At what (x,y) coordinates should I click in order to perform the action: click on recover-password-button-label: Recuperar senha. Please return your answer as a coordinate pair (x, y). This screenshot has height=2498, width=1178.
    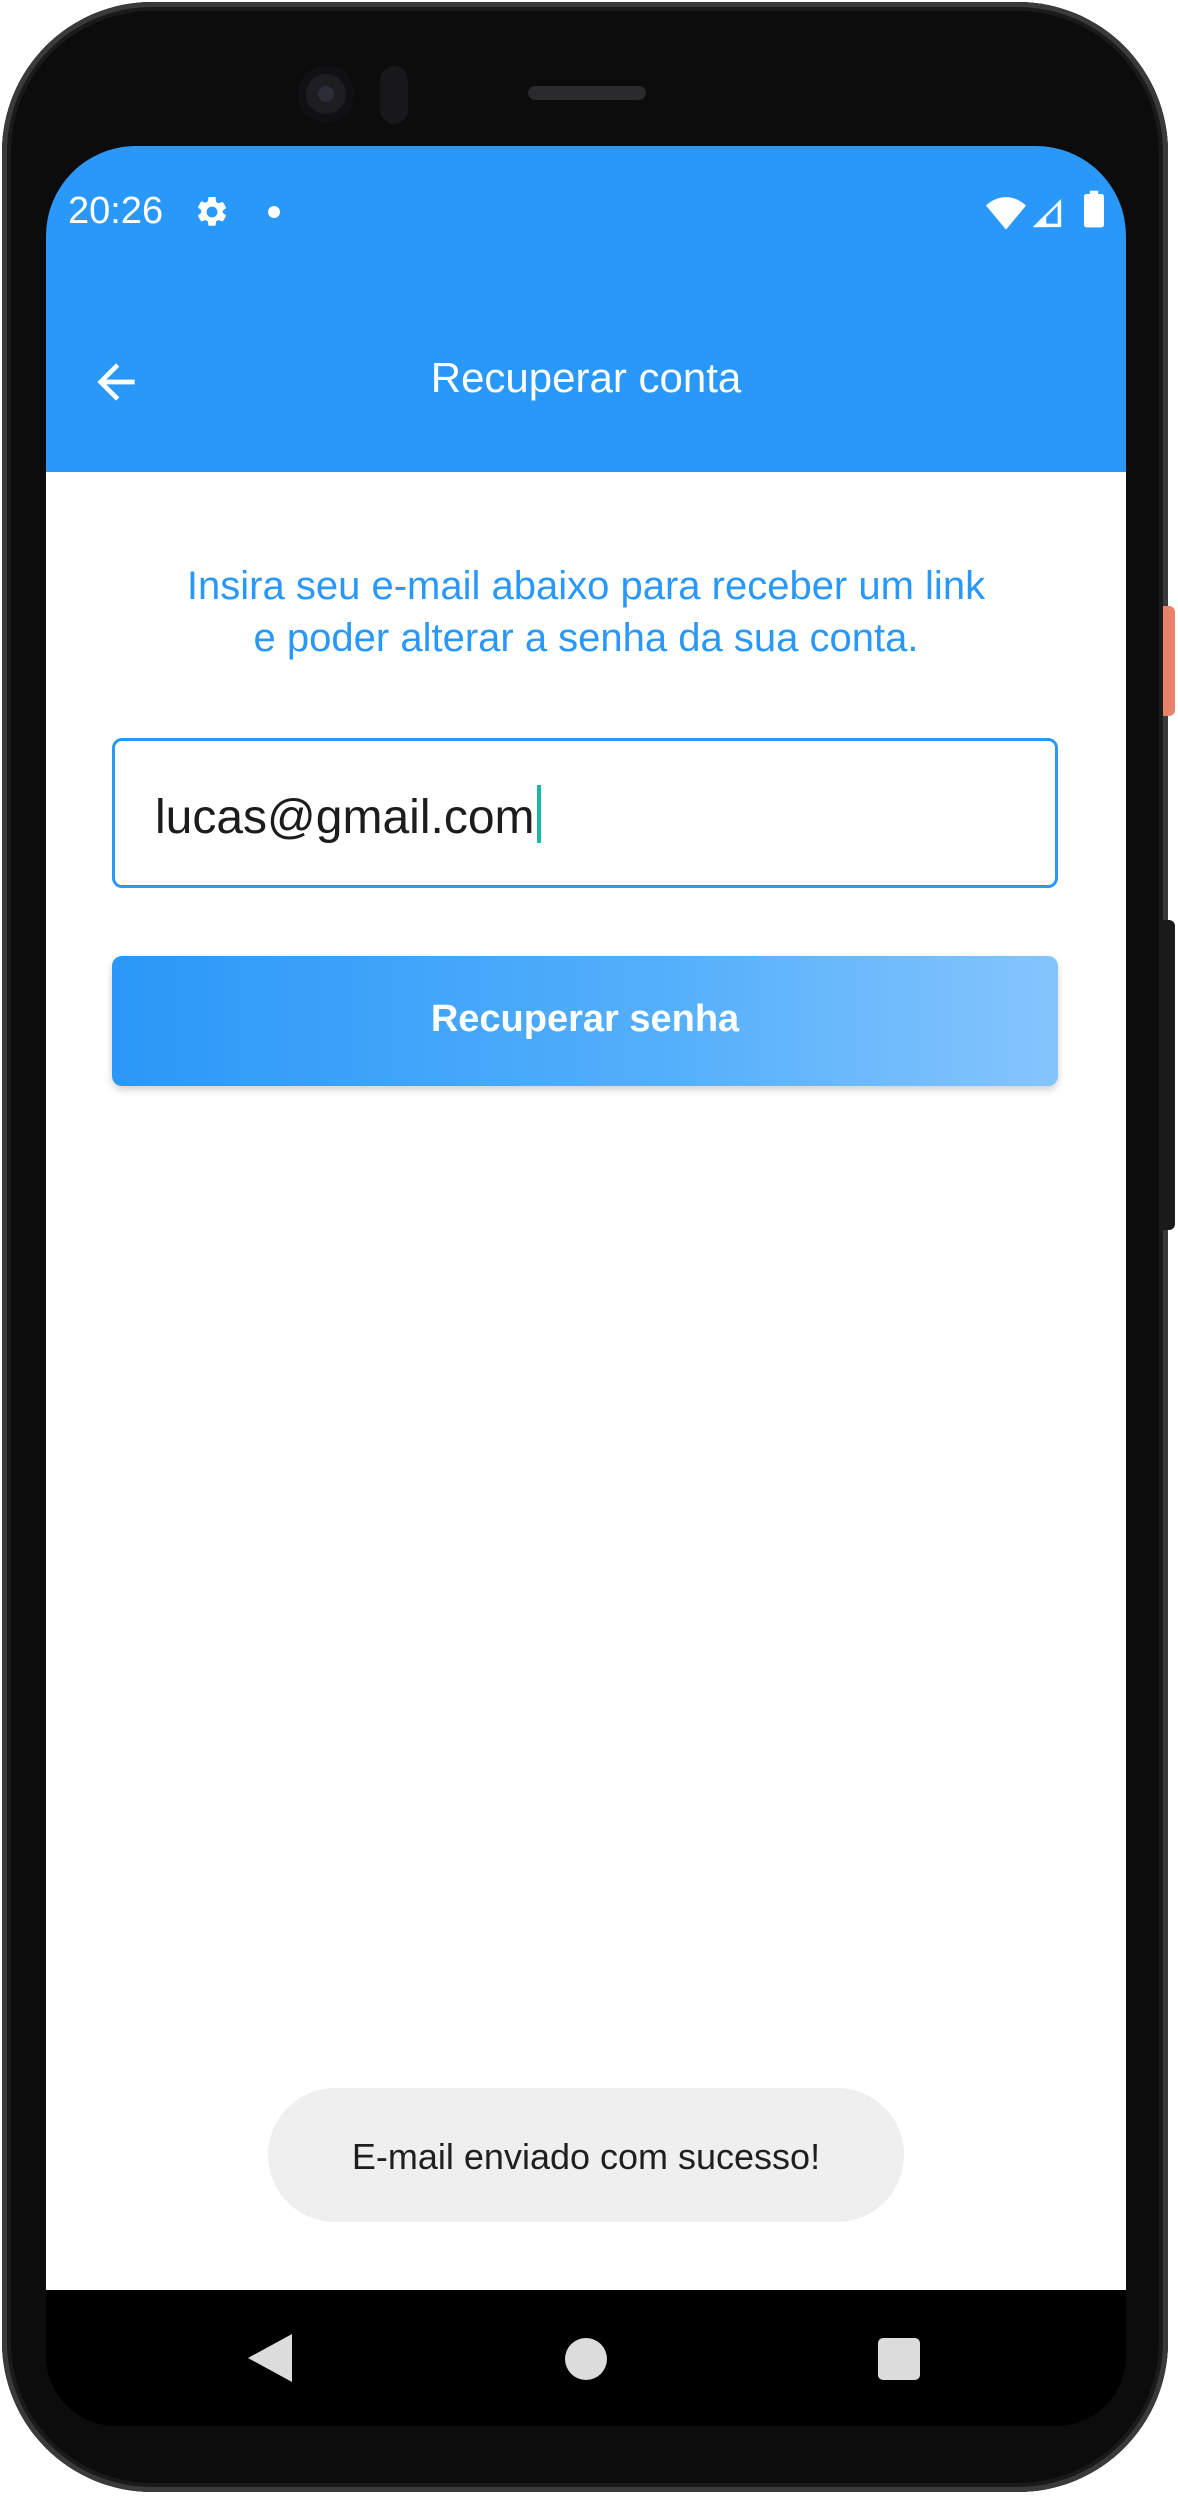
    Looking at the image, I should click on (585, 1019).